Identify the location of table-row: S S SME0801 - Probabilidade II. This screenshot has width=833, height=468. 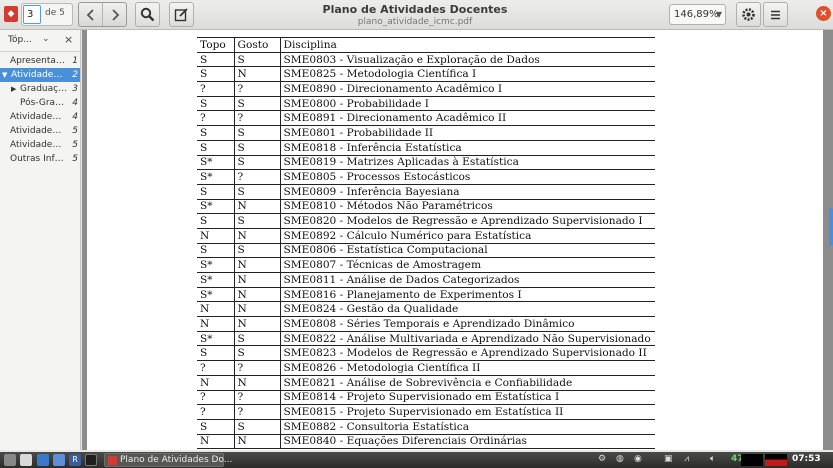
(426, 133).